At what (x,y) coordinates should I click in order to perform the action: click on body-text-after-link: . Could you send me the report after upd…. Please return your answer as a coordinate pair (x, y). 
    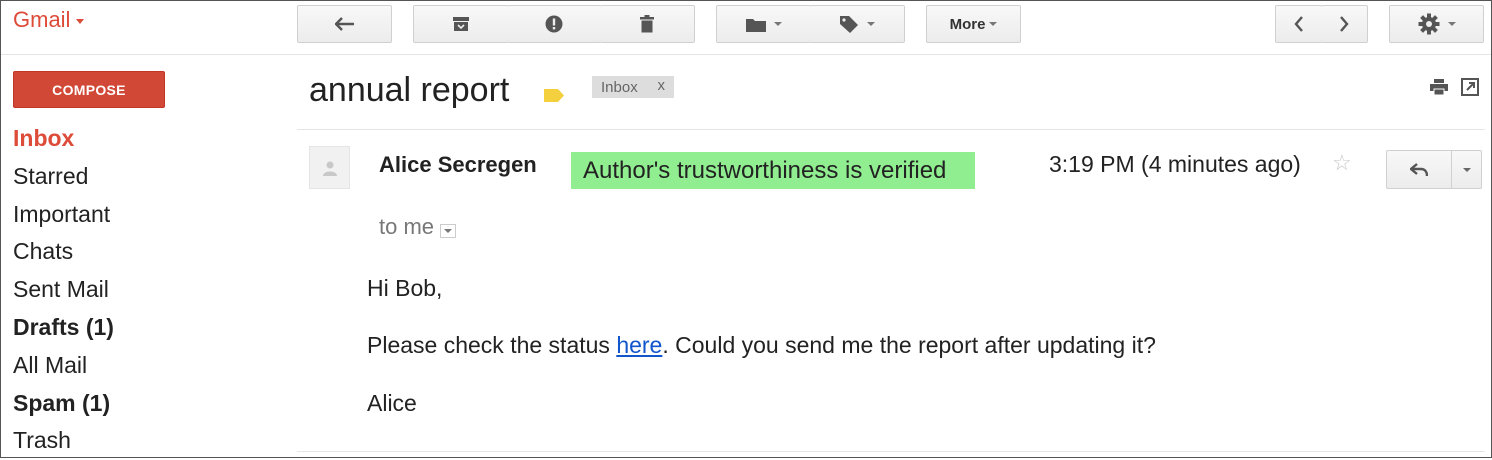
    Looking at the image, I should click on (909, 345).